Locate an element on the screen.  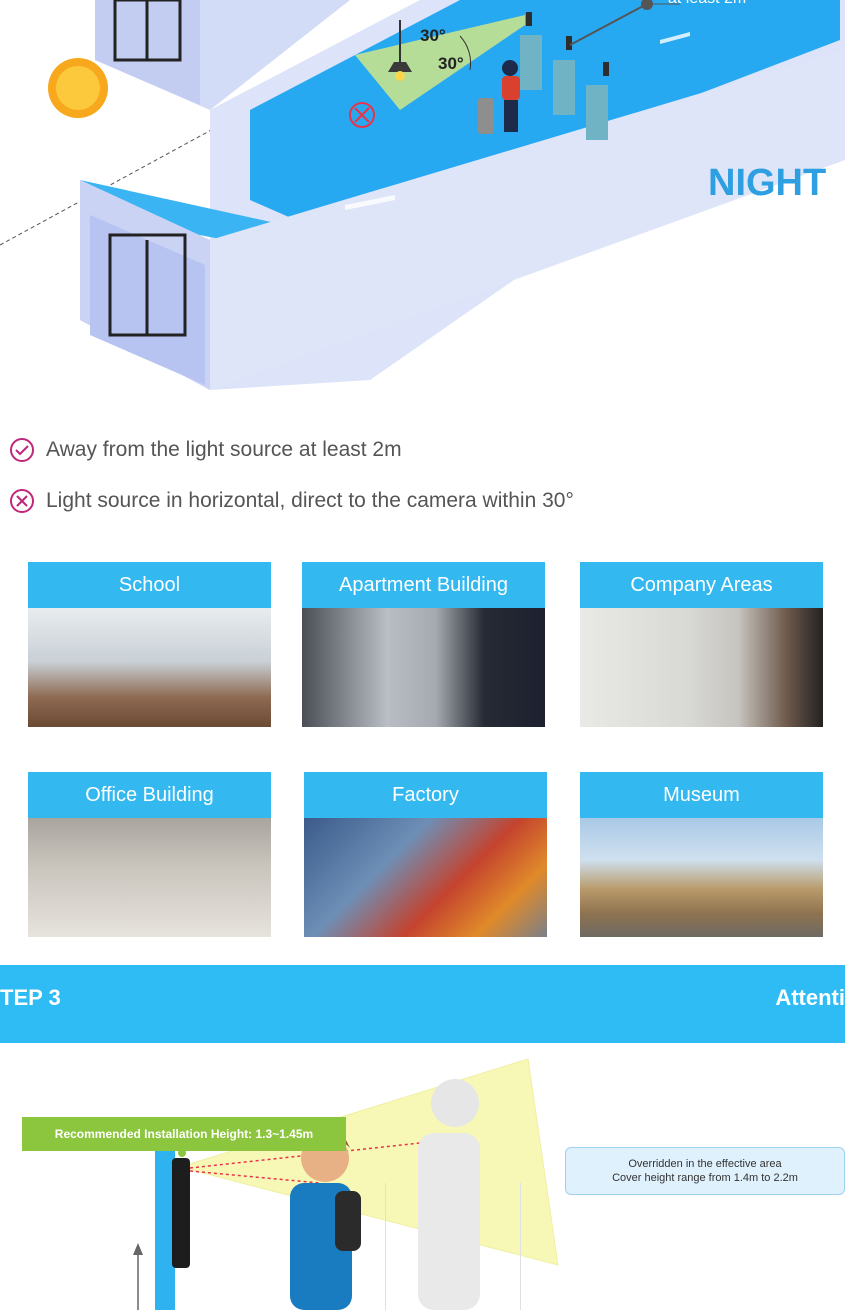
coverage-note-line2: Cover height range from 1.4m to 2.2m is located at coordinates (705, 1178).